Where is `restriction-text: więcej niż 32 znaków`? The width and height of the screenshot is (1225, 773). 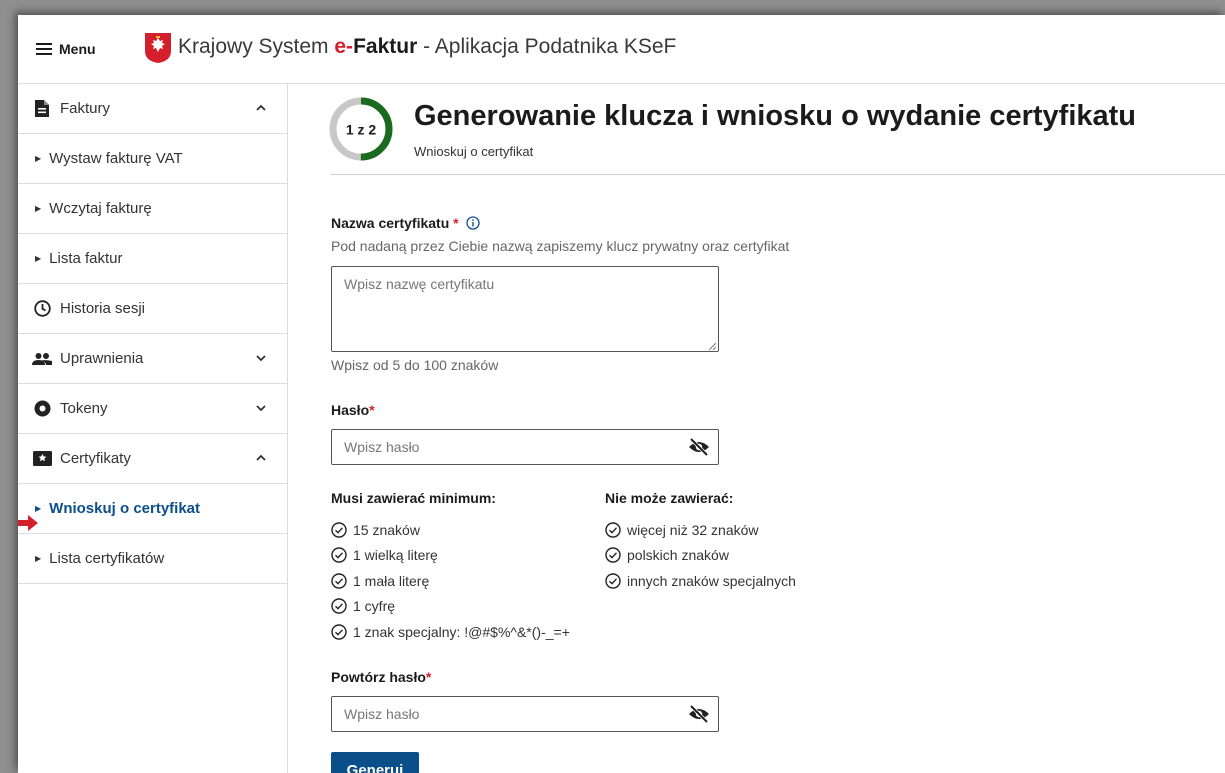
restriction-text: więcej niż 32 znaków is located at coordinates (693, 529).